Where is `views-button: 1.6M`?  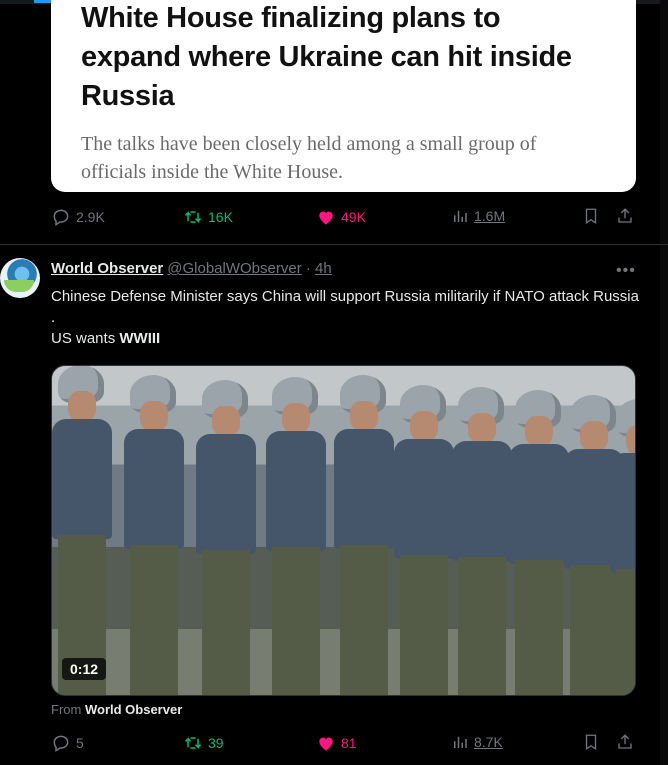 views-button: 1.6M is located at coordinates (478, 216).